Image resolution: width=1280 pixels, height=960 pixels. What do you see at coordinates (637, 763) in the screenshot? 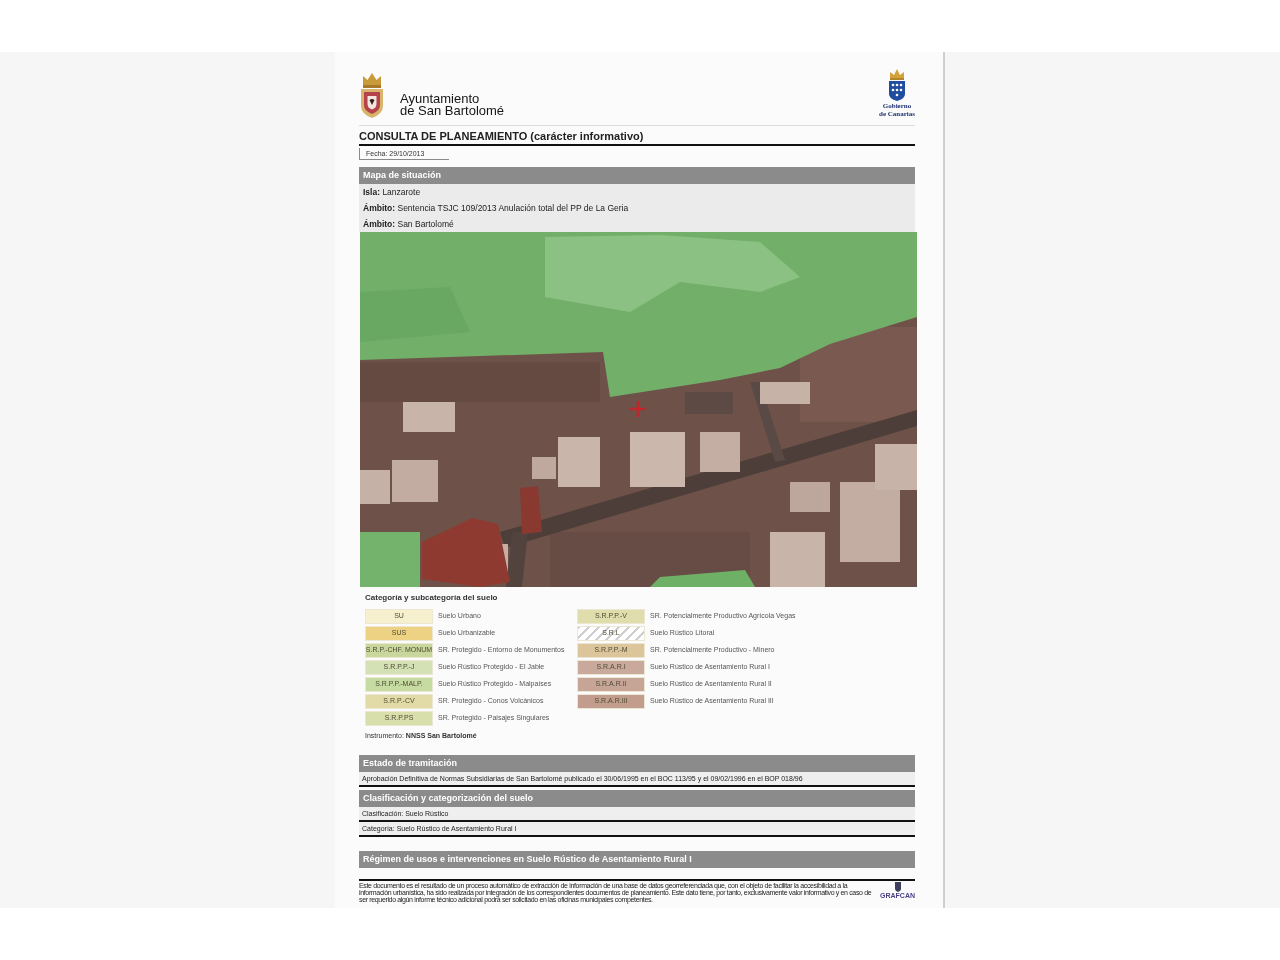
I see `section-header: Estado de tramitación` at bounding box center [637, 763].